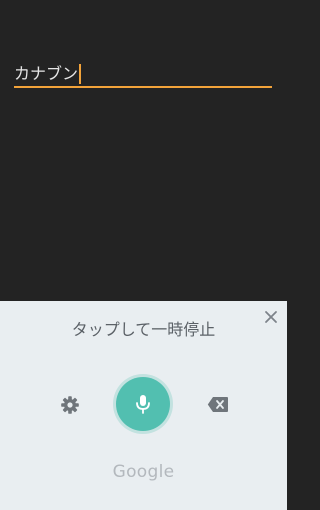 This screenshot has width=320, height=510. Describe the element at coordinates (143, 75) in the screenshot. I see `text-input-field: カナブン` at that location.